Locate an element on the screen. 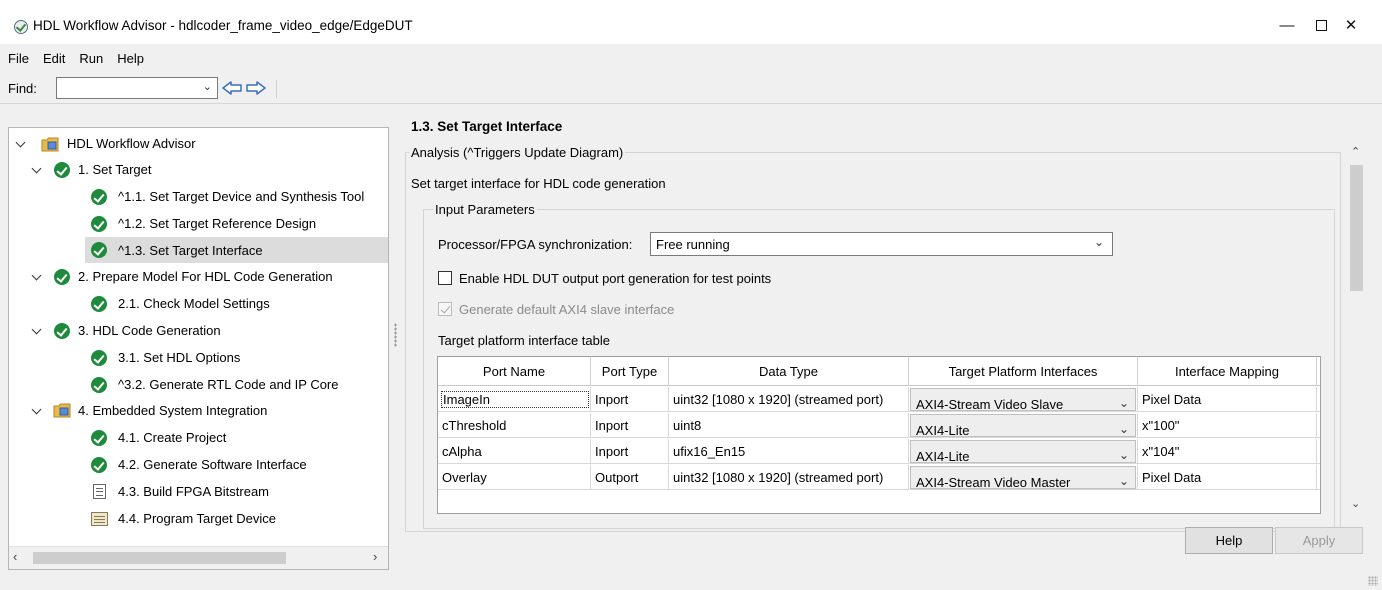 Image resolution: width=1382 pixels, height=590 pixels. port-name: ImageIn is located at coordinates (515, 399).